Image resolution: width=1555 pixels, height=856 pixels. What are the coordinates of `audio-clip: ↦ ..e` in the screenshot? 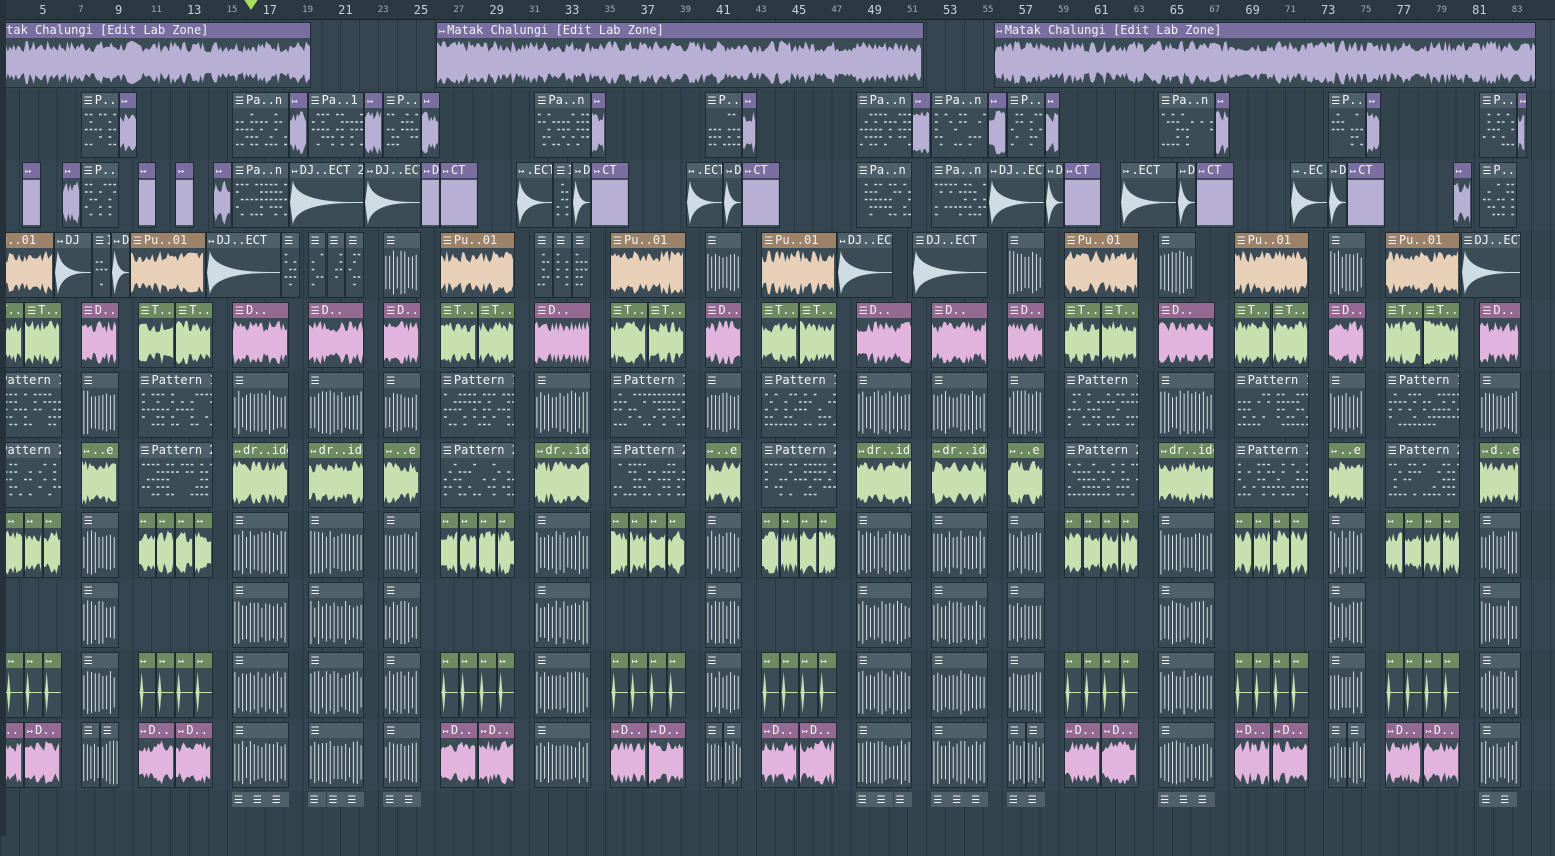 It's located at (1347, 475).